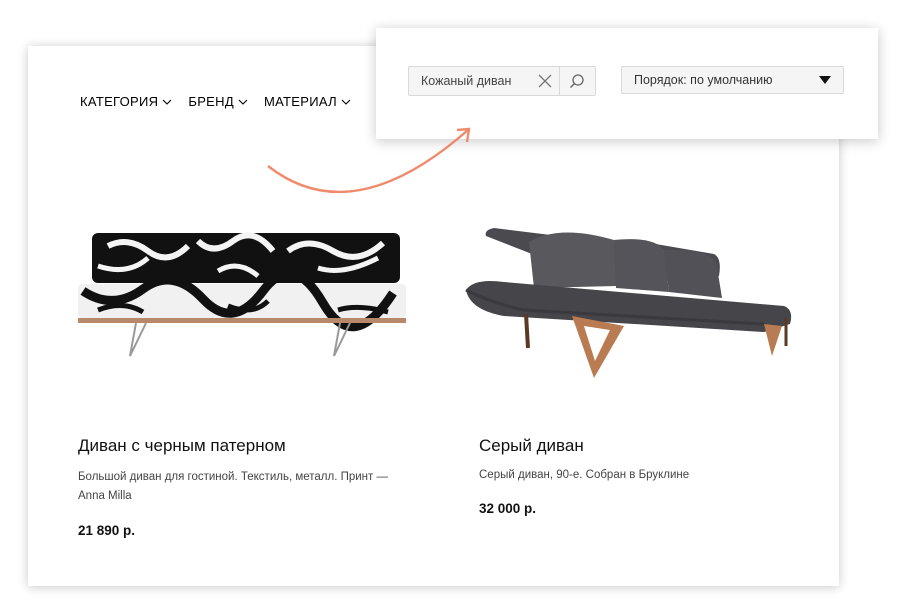 The width and height of the screenshot is (899, 614). Describe the element at coordinates (119, 101) in the screenshot. I see `filter-category-label: КАТЕГОРИЯ` at that location.